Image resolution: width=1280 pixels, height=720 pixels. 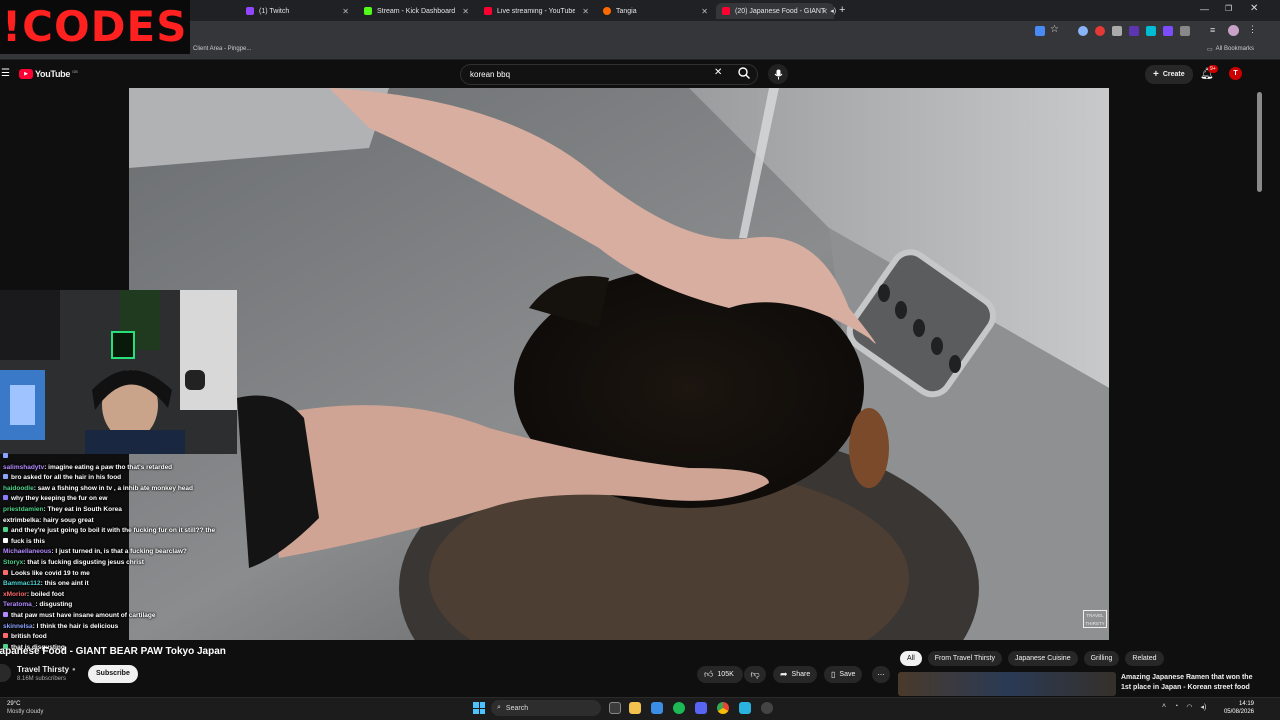 I want to click on tab-search-icon: ≡, so click(x=1212, y=30).